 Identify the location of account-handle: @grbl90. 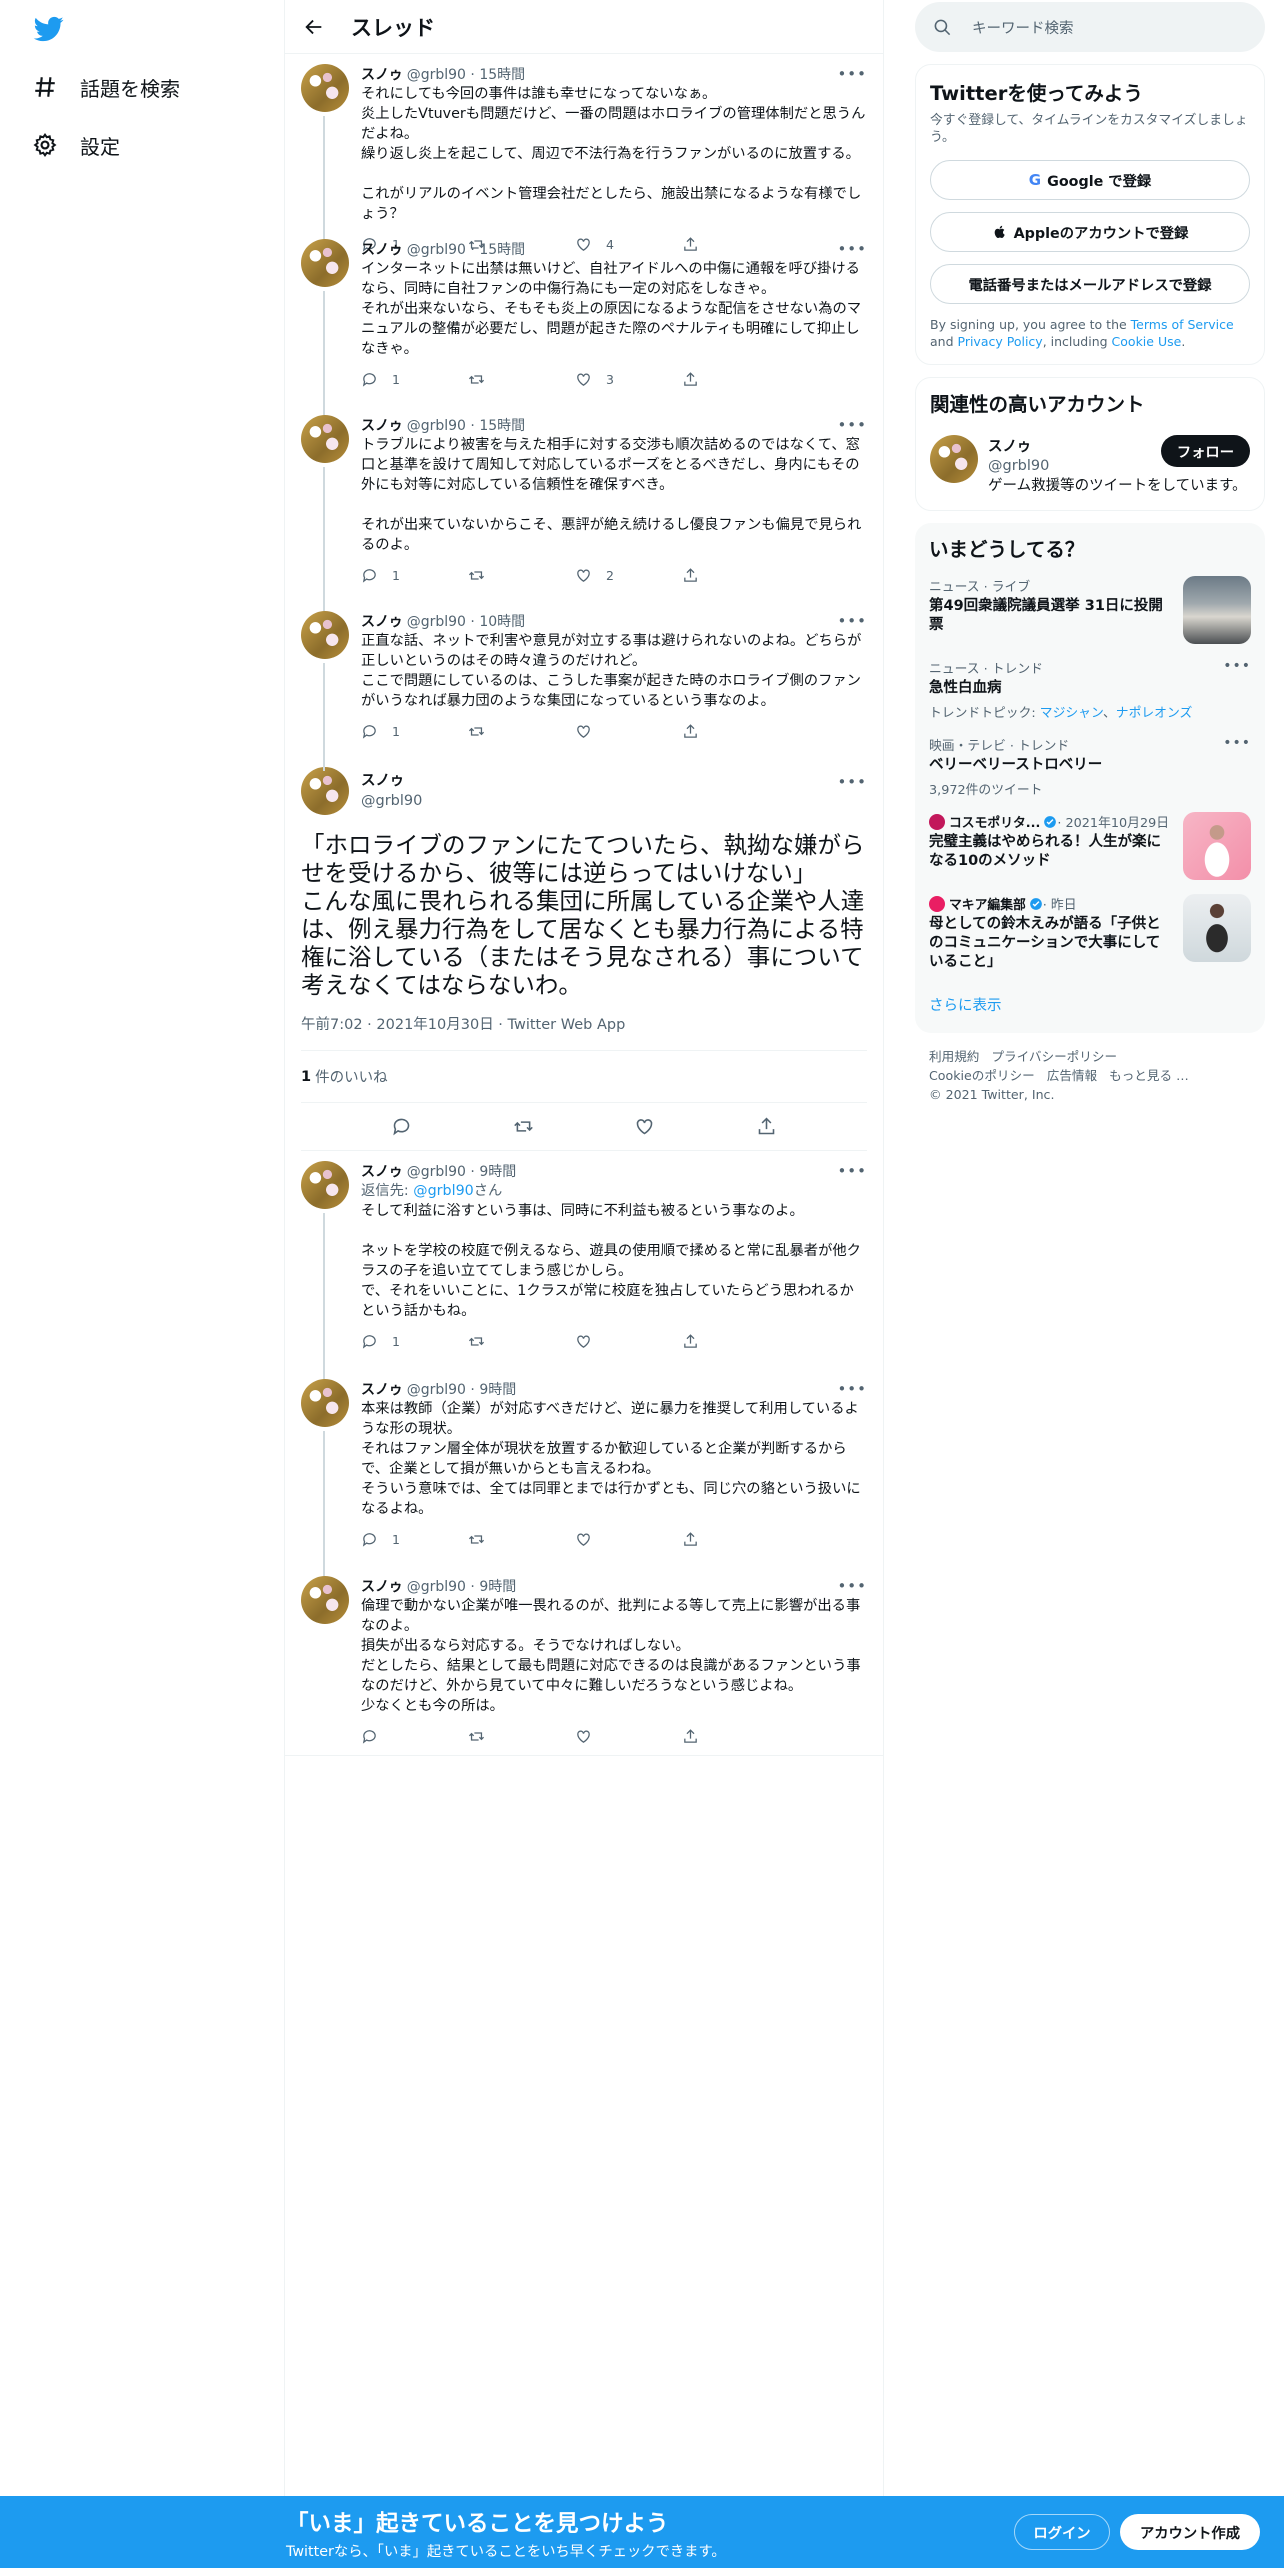
(1018, 466).